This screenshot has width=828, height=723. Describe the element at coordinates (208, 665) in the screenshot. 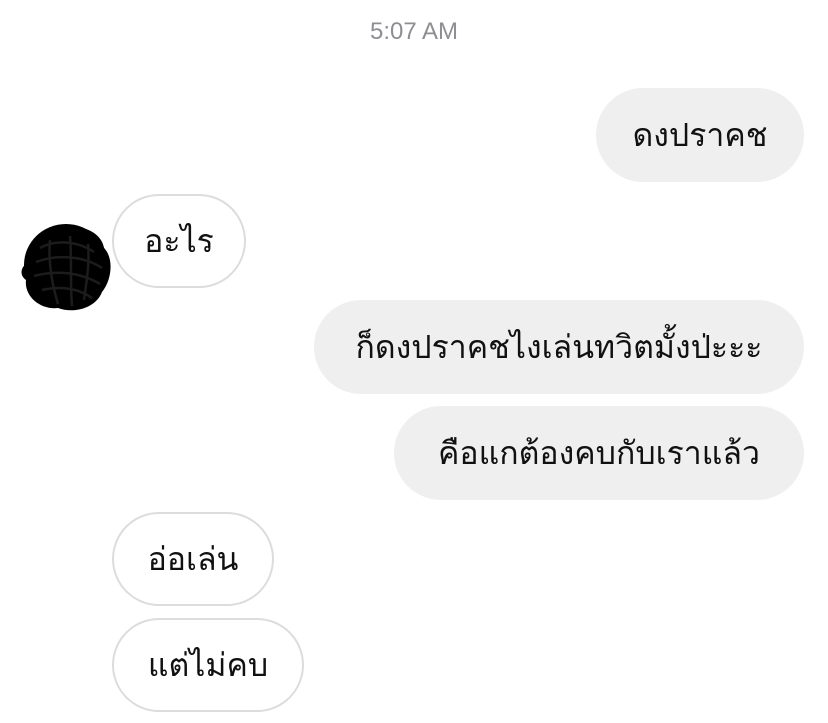

I see `incoming-message-bubble: แต่ไม่คบ` at that location.